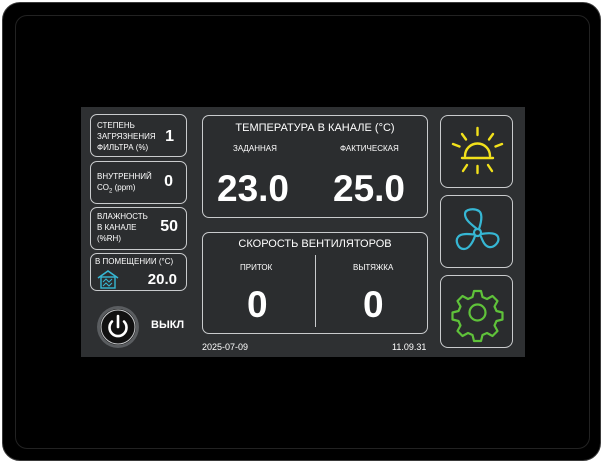  Describe the element at coordinates (476, 231) in the screenshot. I see `fan-button` at that location.